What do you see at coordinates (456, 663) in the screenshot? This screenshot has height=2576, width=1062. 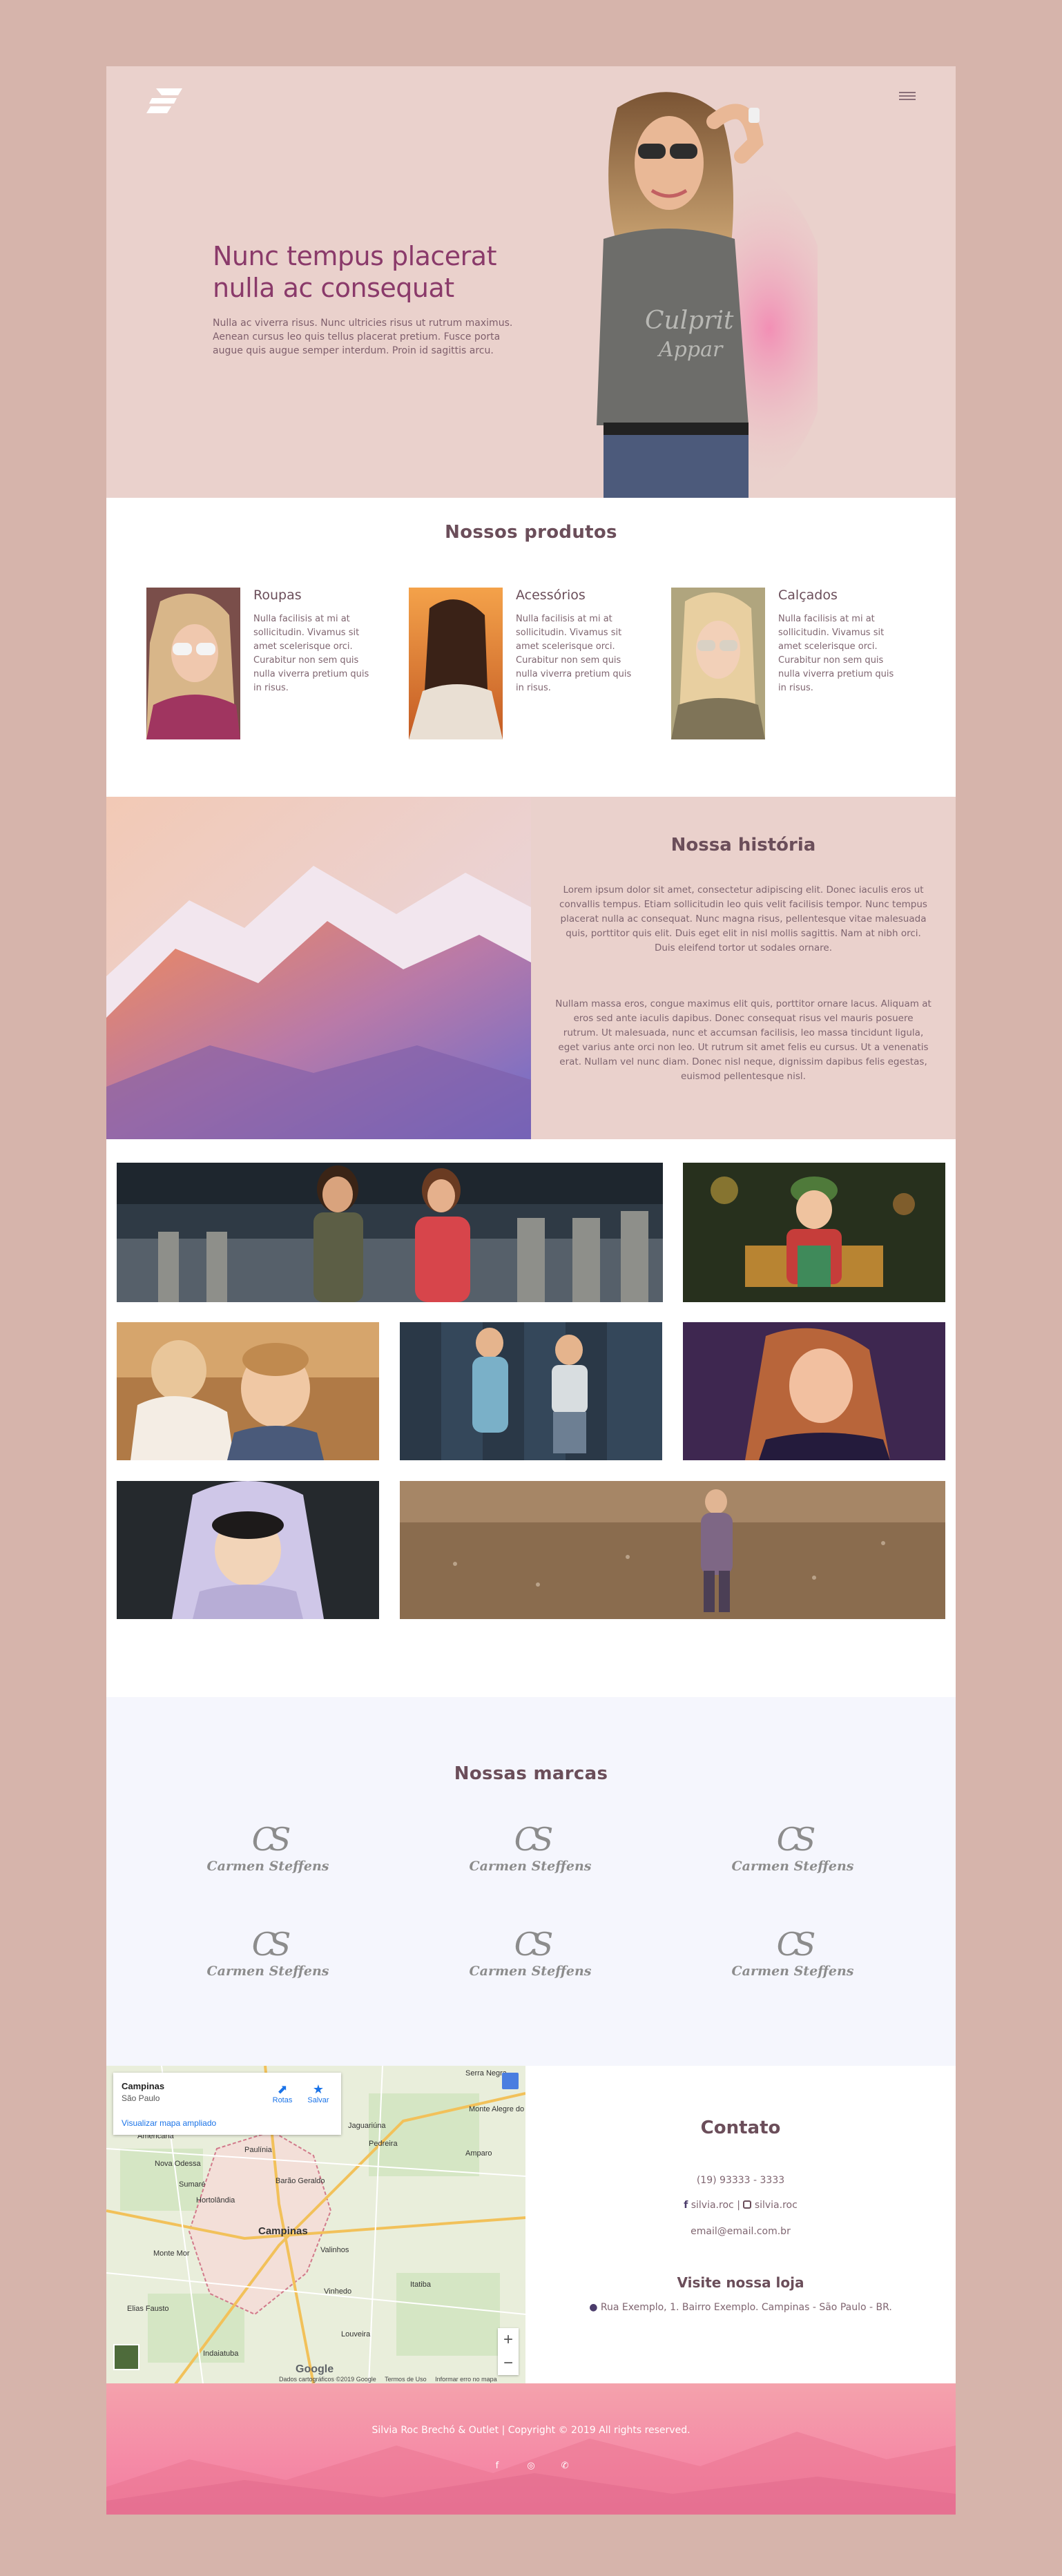 I see `product-image-acessorios` at bounding box center [456, 663].